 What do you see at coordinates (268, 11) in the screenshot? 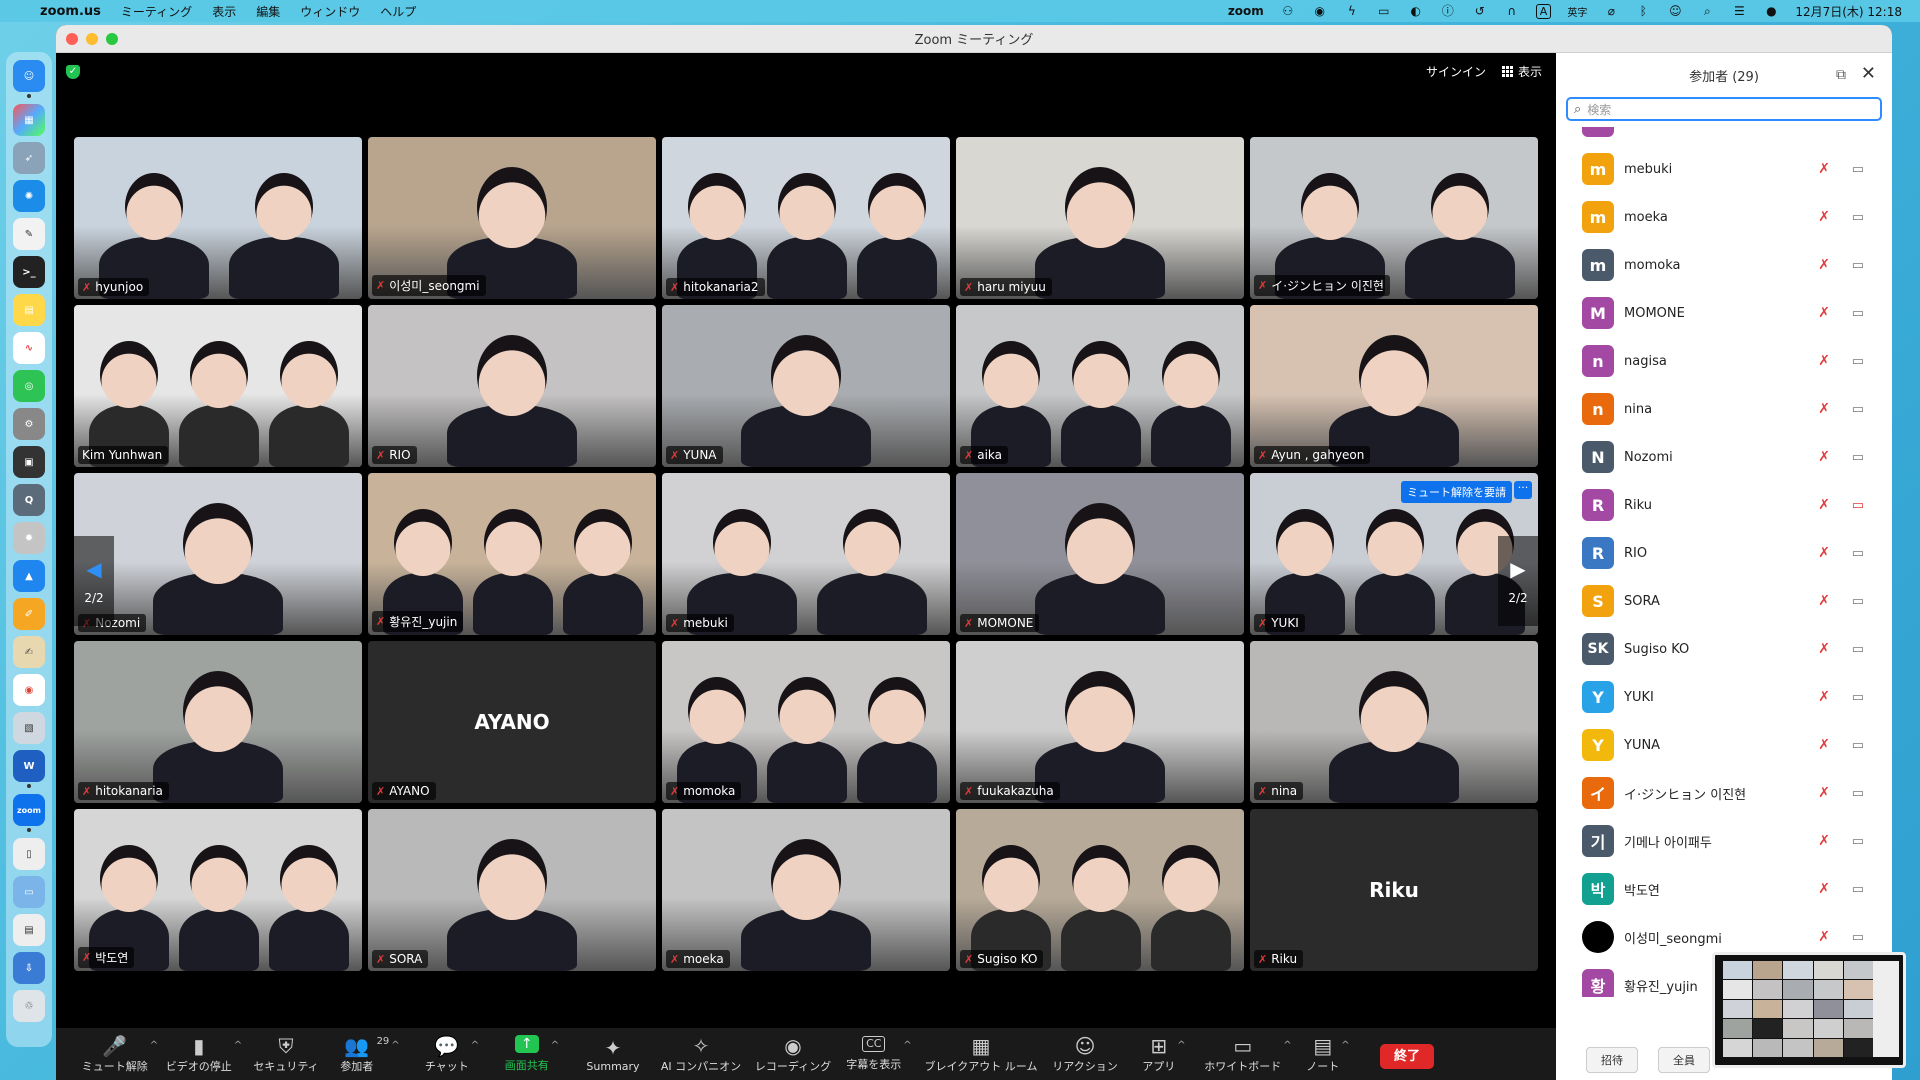
I see `menu-edit: 編集` at bounding box center [268, 11].